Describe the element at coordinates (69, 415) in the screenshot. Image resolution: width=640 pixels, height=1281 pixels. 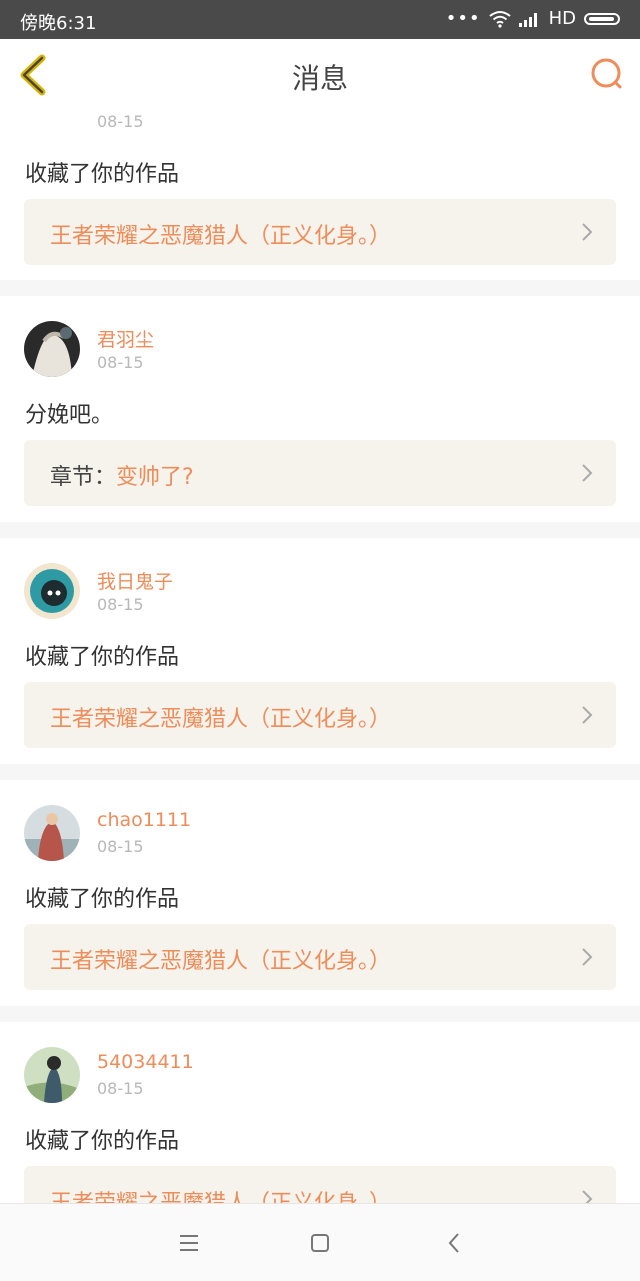
I see `message-text: 分娩吧。` at that location.